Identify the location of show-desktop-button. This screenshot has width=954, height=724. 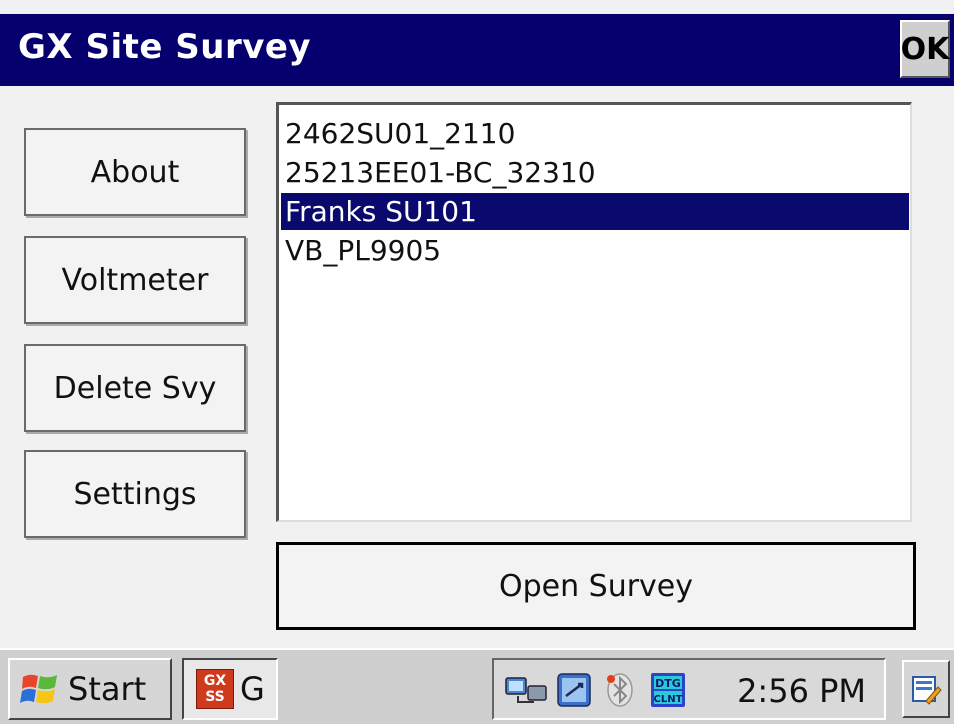
(926, 689).